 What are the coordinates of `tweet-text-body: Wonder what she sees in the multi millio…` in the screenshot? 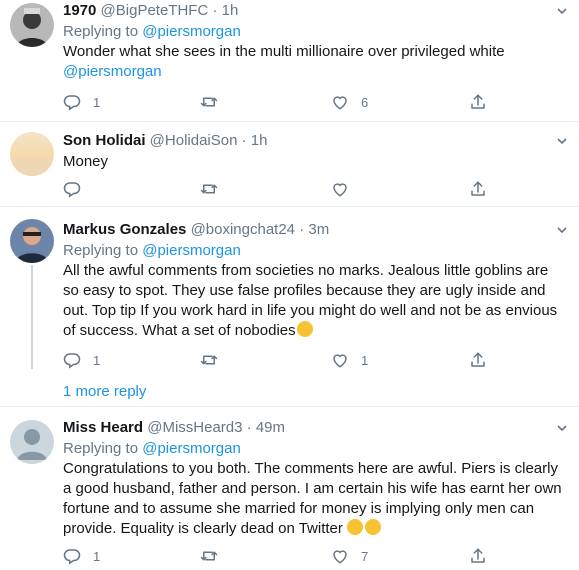 It's located at (284, 51).